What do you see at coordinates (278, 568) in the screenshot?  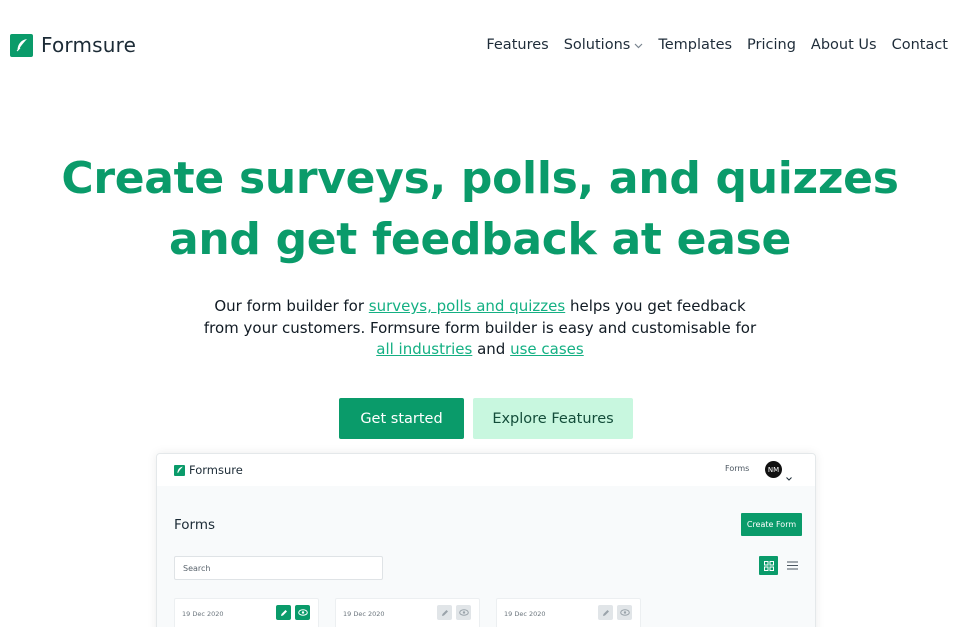 I see `preview-search-input: Search` at bounding box center [278, 568].